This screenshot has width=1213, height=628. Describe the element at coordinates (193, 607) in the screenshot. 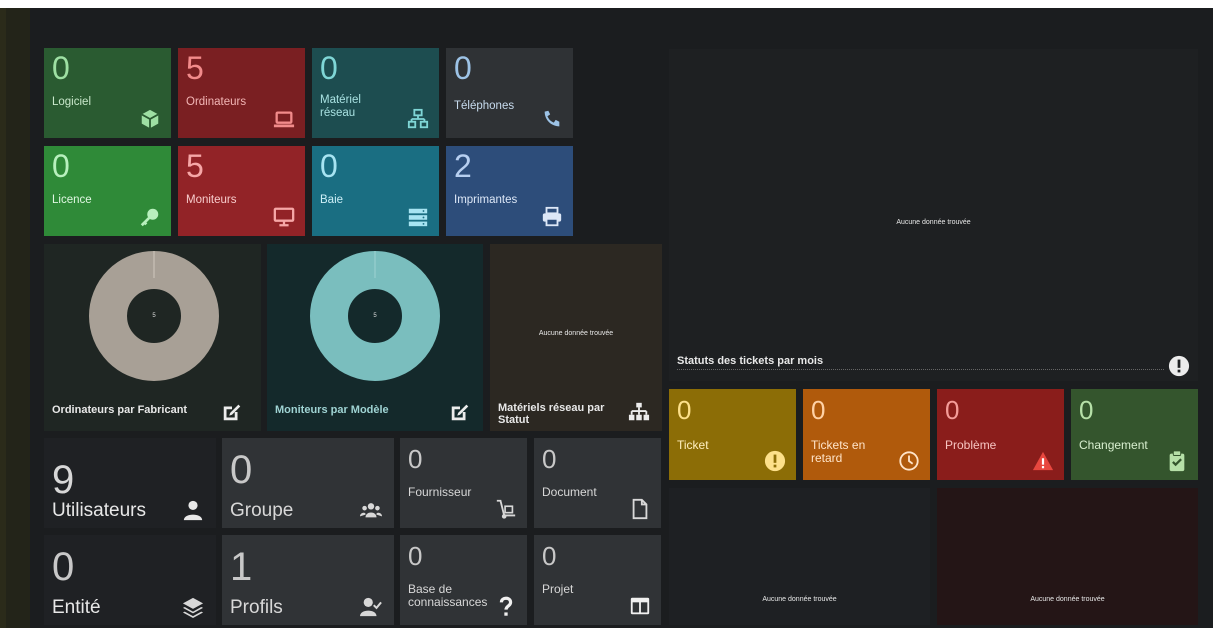

I see `layers-icon` at that location.